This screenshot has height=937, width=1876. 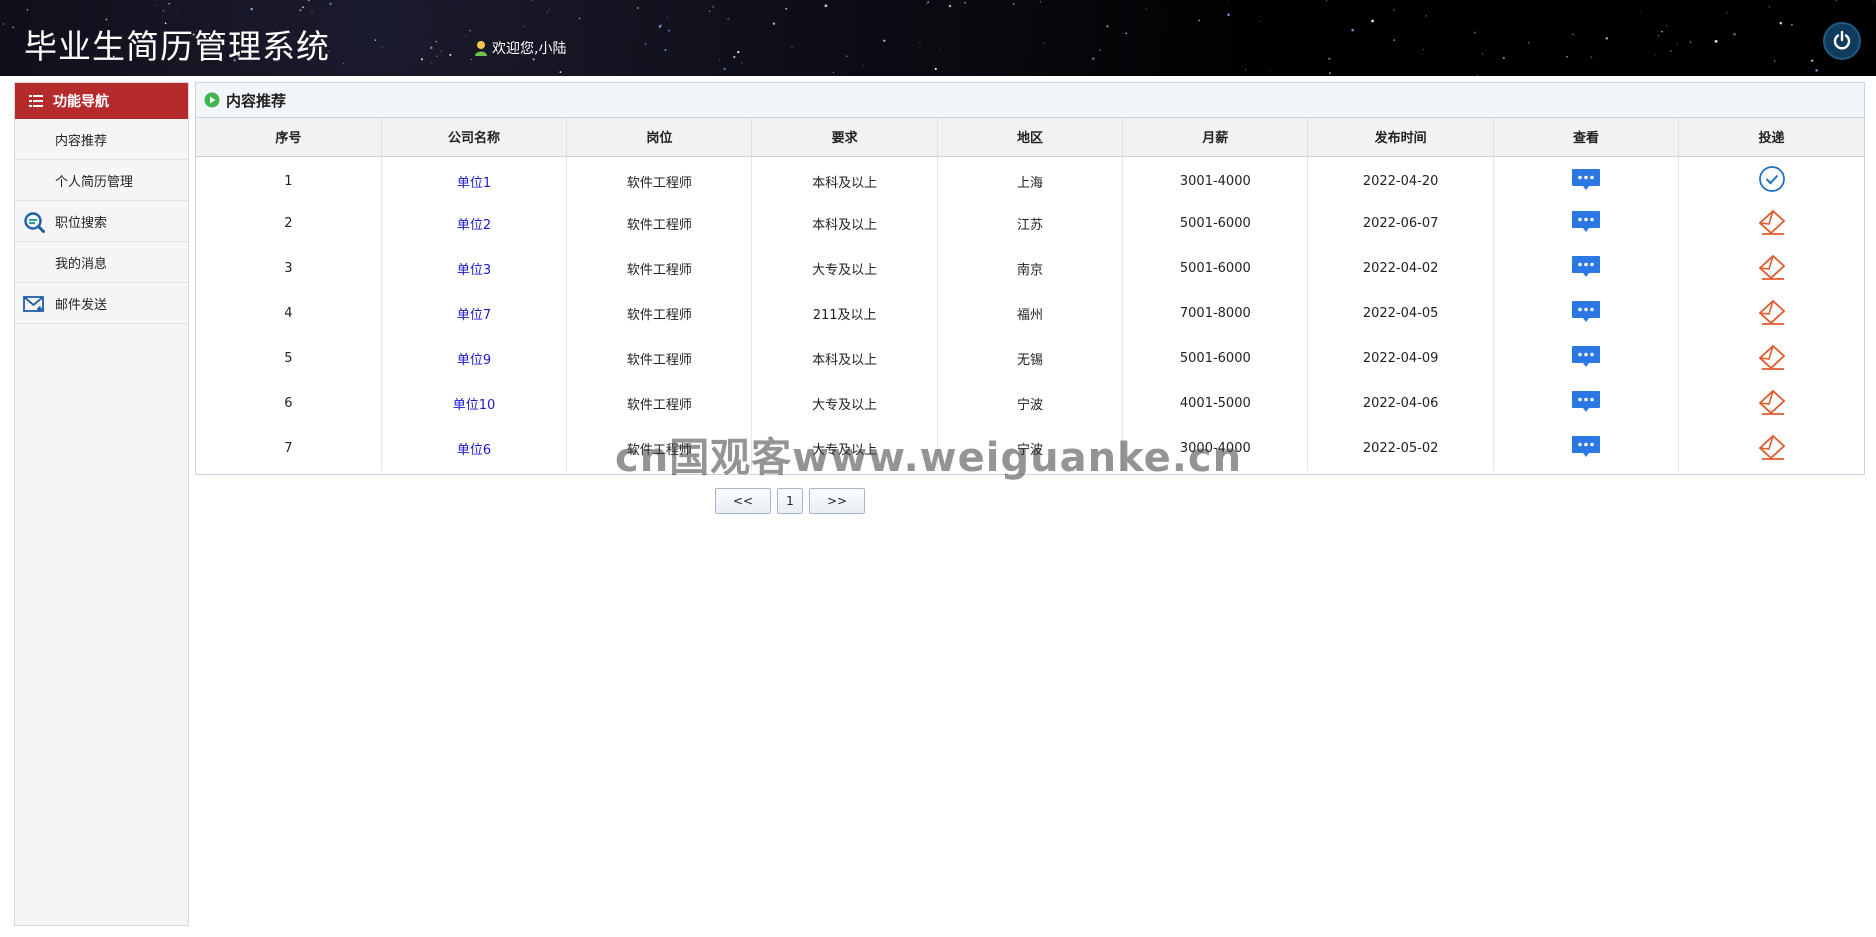 I want to click on company-link: 单位10, so click(x=474, y=405).